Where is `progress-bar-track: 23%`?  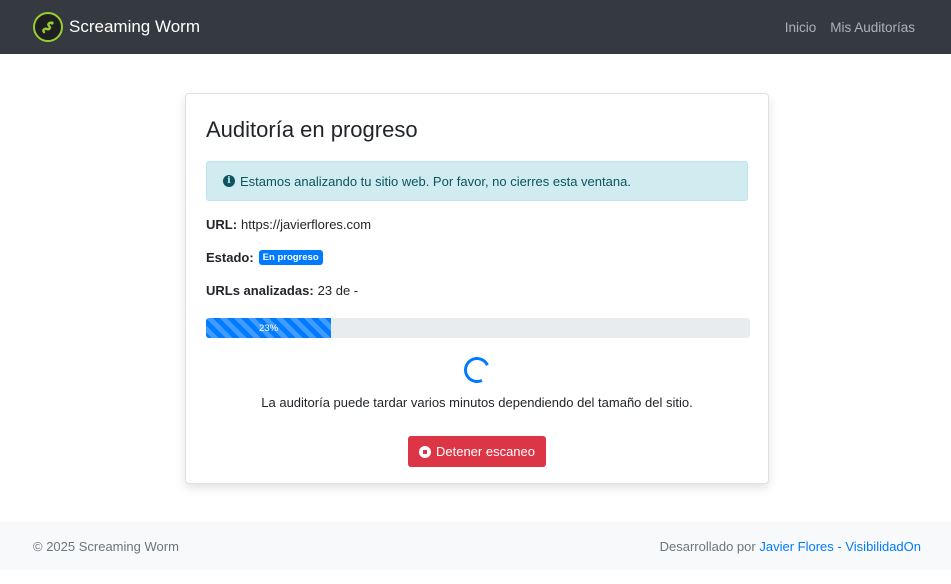
progress-bar-track: 23% is located at coordinates (478, 328).